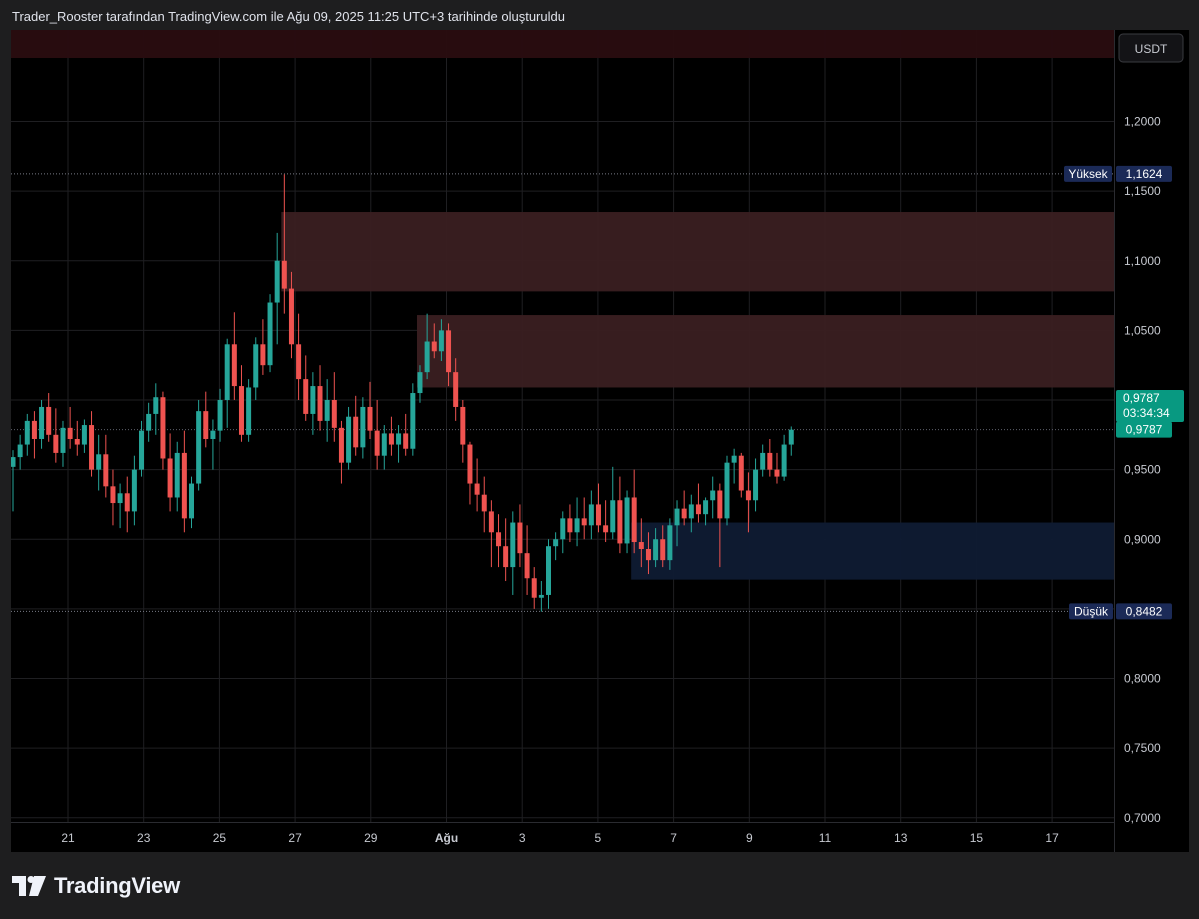 The height and width of the screenshot is (919, 1199). Describe the element at coordinates (562, 44) in the screenshot. I see `band-zone` at that location.